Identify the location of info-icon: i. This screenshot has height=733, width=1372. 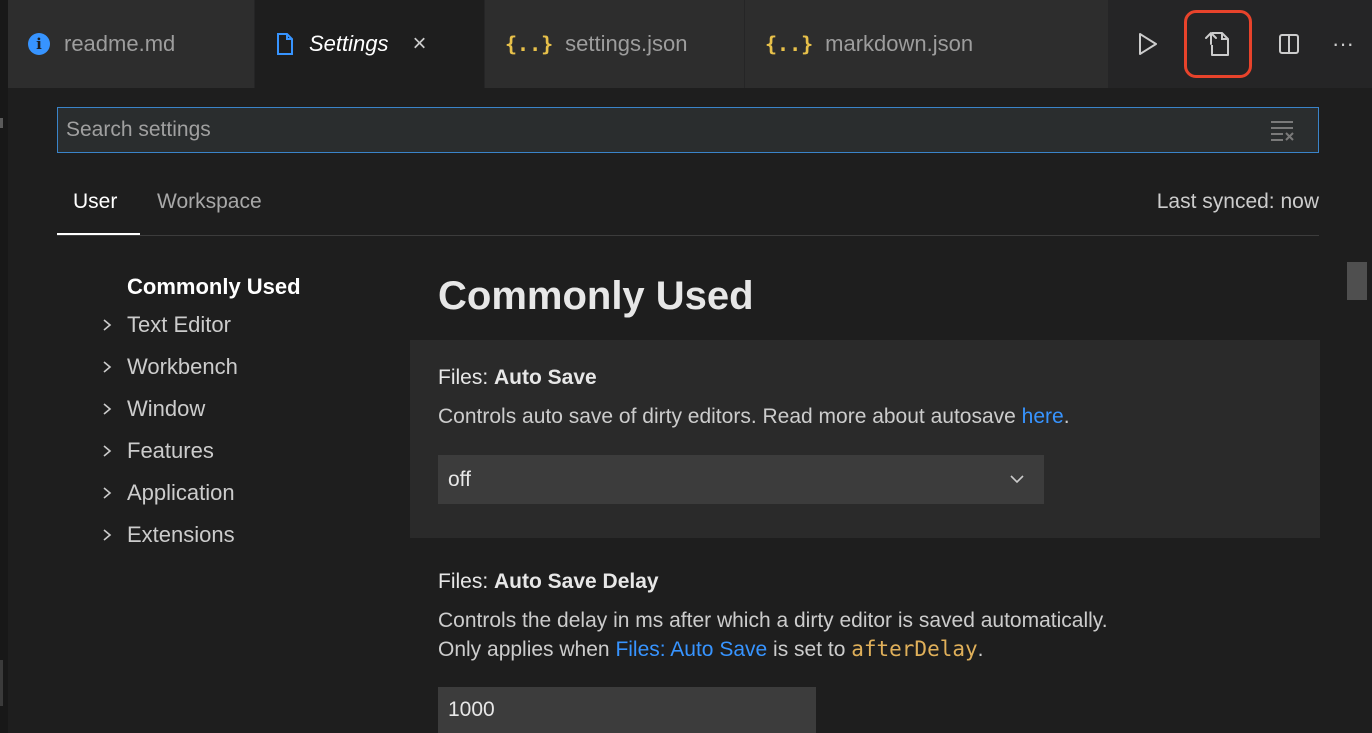
(39, 44).